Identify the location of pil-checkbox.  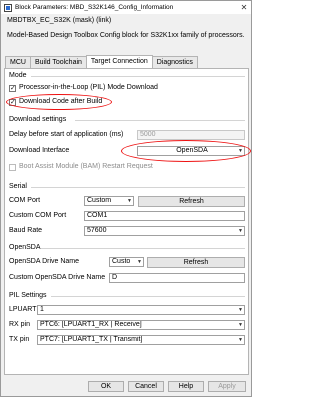
(12, 88).